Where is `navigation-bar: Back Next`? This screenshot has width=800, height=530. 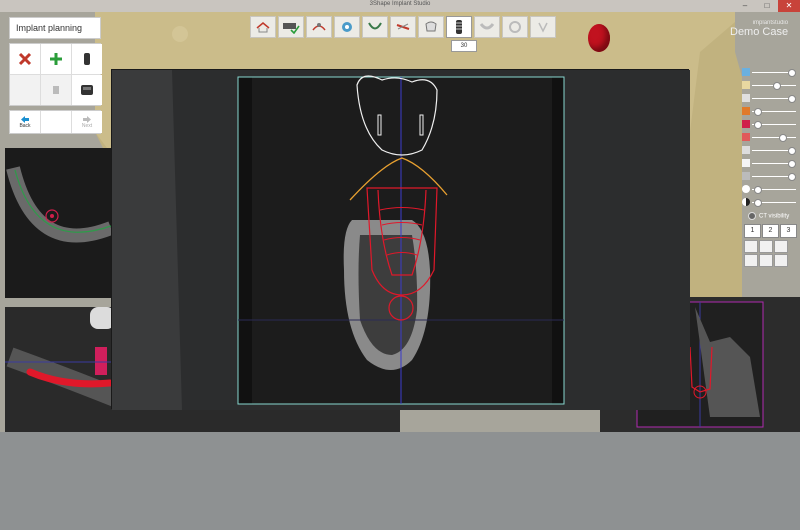 navigation-bar: Back Next is located at coordinates (55, 122).